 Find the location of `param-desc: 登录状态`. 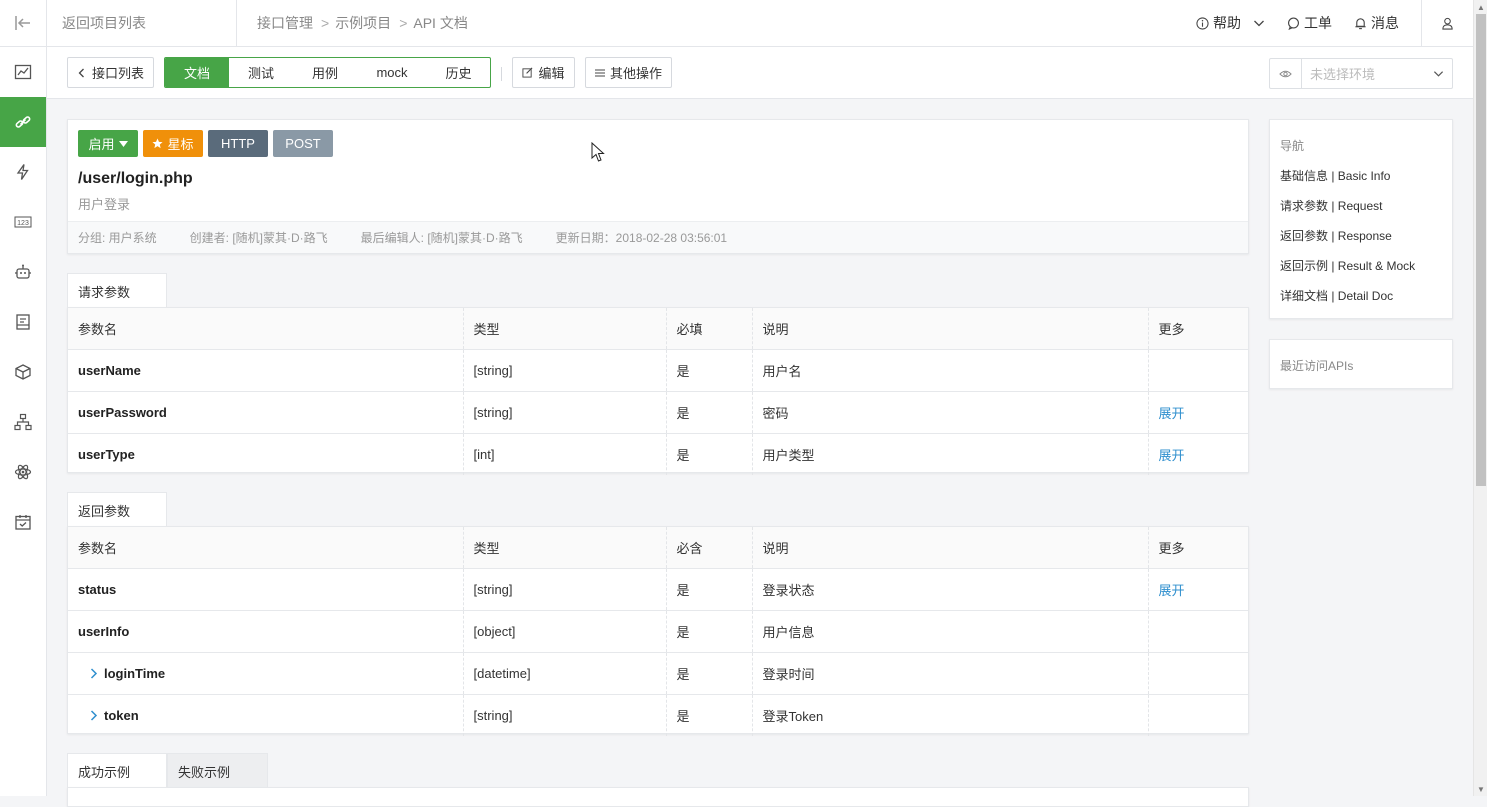

param-desc: 登录状态 is located at coordinates (949, 589).